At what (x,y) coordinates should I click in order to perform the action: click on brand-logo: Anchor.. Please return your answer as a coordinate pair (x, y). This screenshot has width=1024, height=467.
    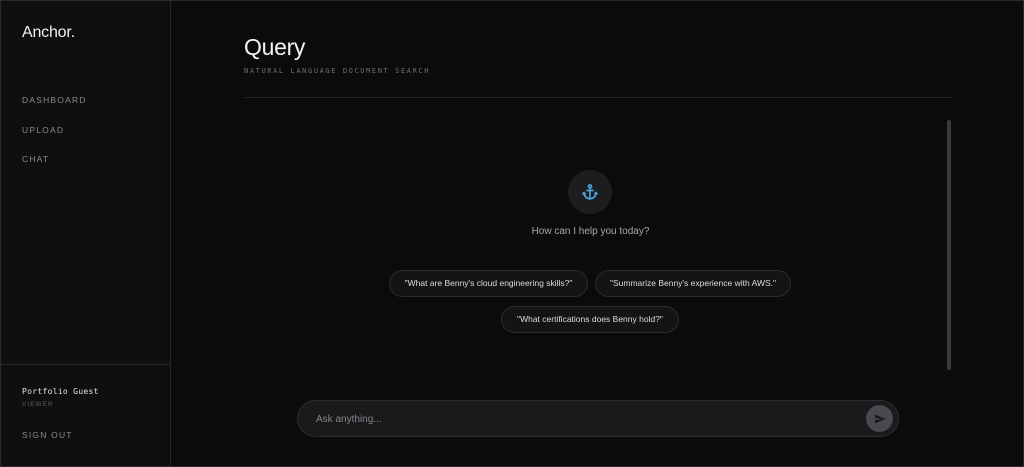
    Looking at the image, I should click on (48, 33).